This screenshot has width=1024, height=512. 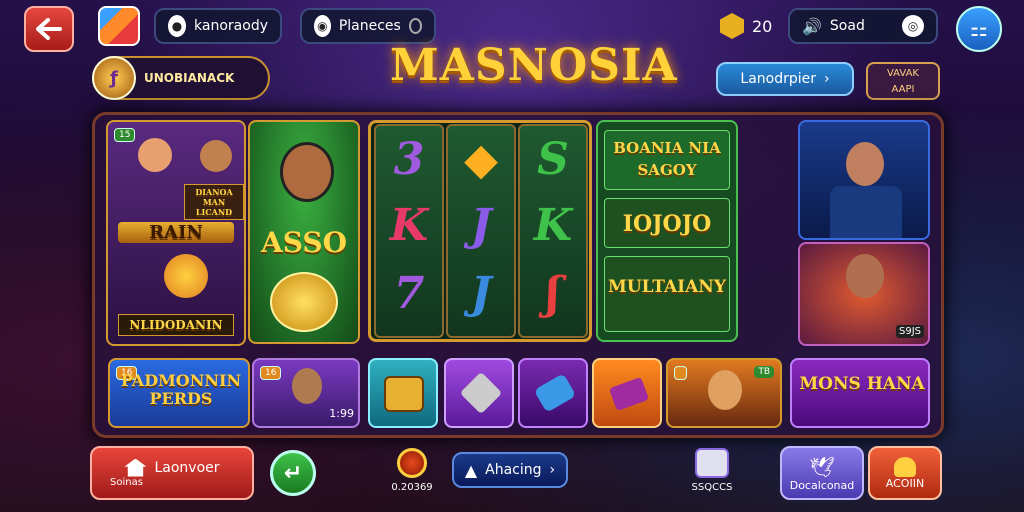 What do you see at coordinates (293, 473) in the screenshot?
I see `green-action-icon: ↵` at bounding box center [293, 473].